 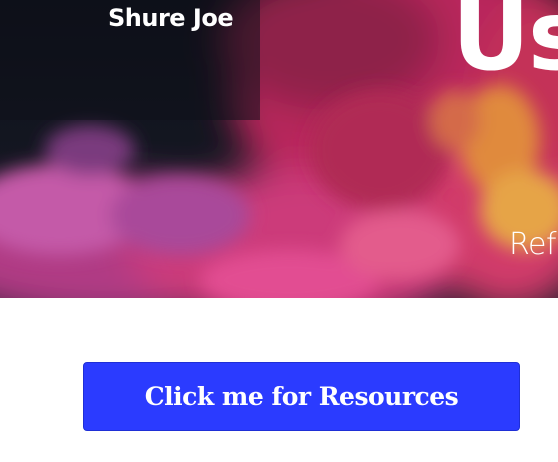 What do you see at coordinates (171, 18) in the screenshot?
I see `site-name: Shure Joe` at bounding box center [171, 18].